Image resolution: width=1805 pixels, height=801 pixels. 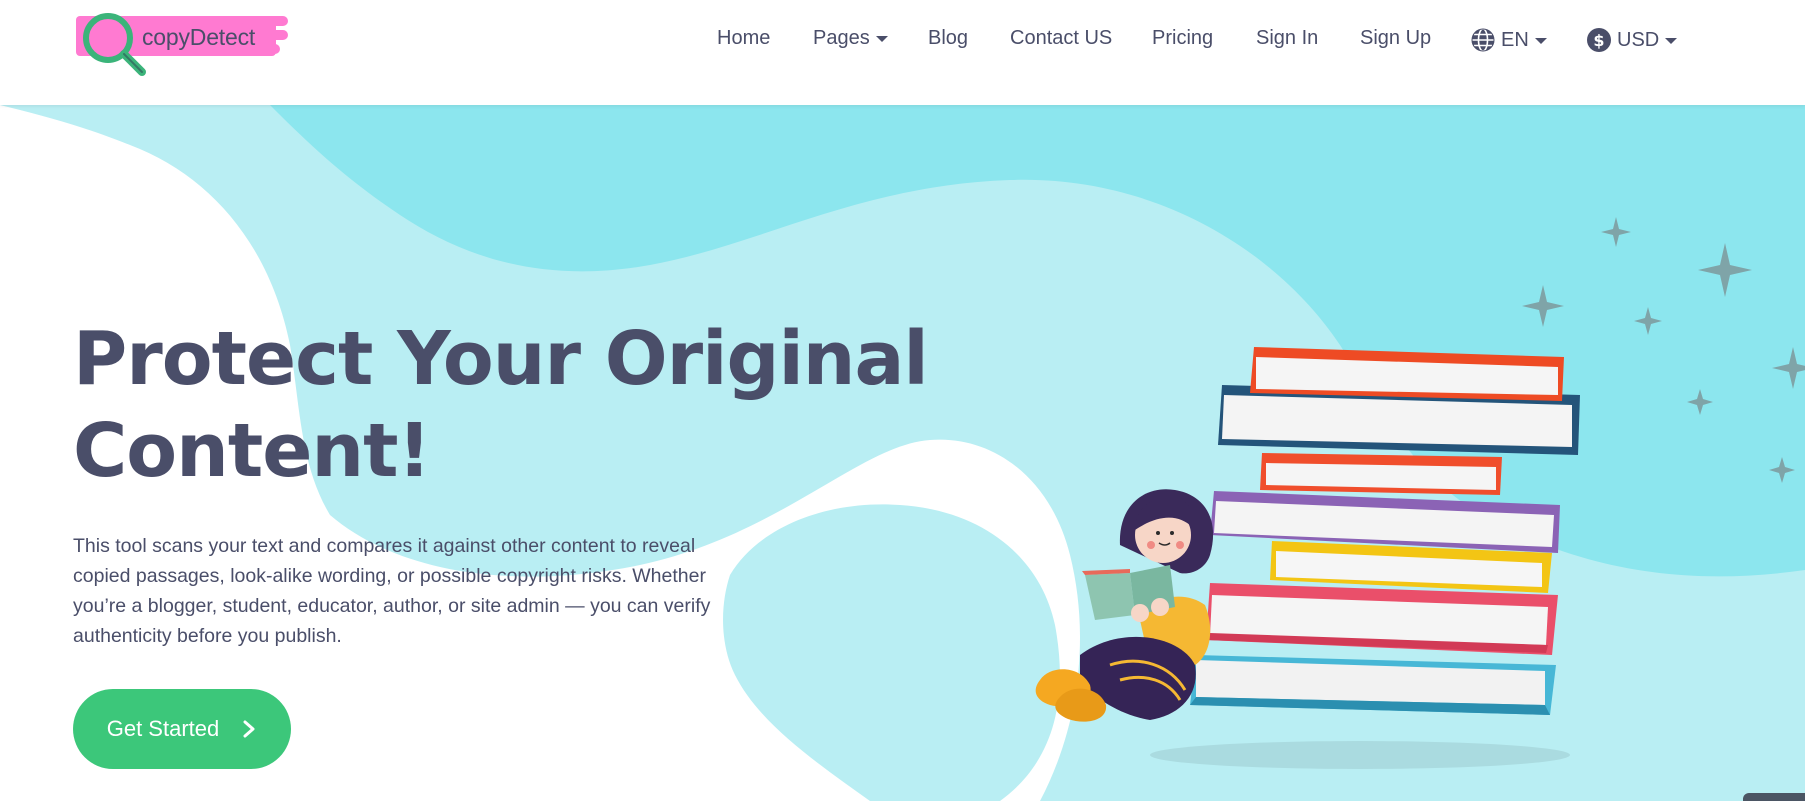 I want to click on nav-pages-dropdown: Pages, so click(x=850, y=38).